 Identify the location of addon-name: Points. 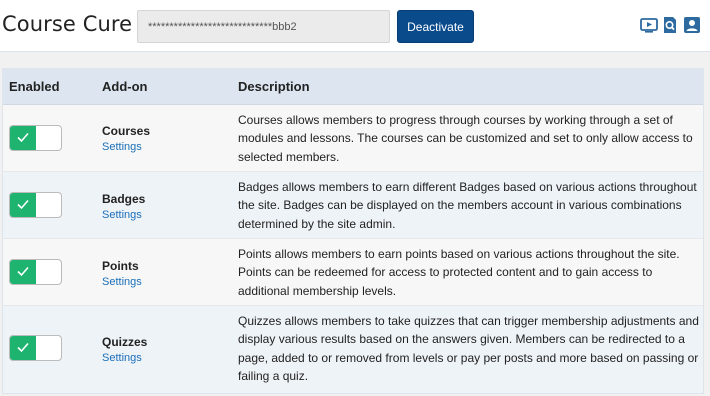
(120, 266).